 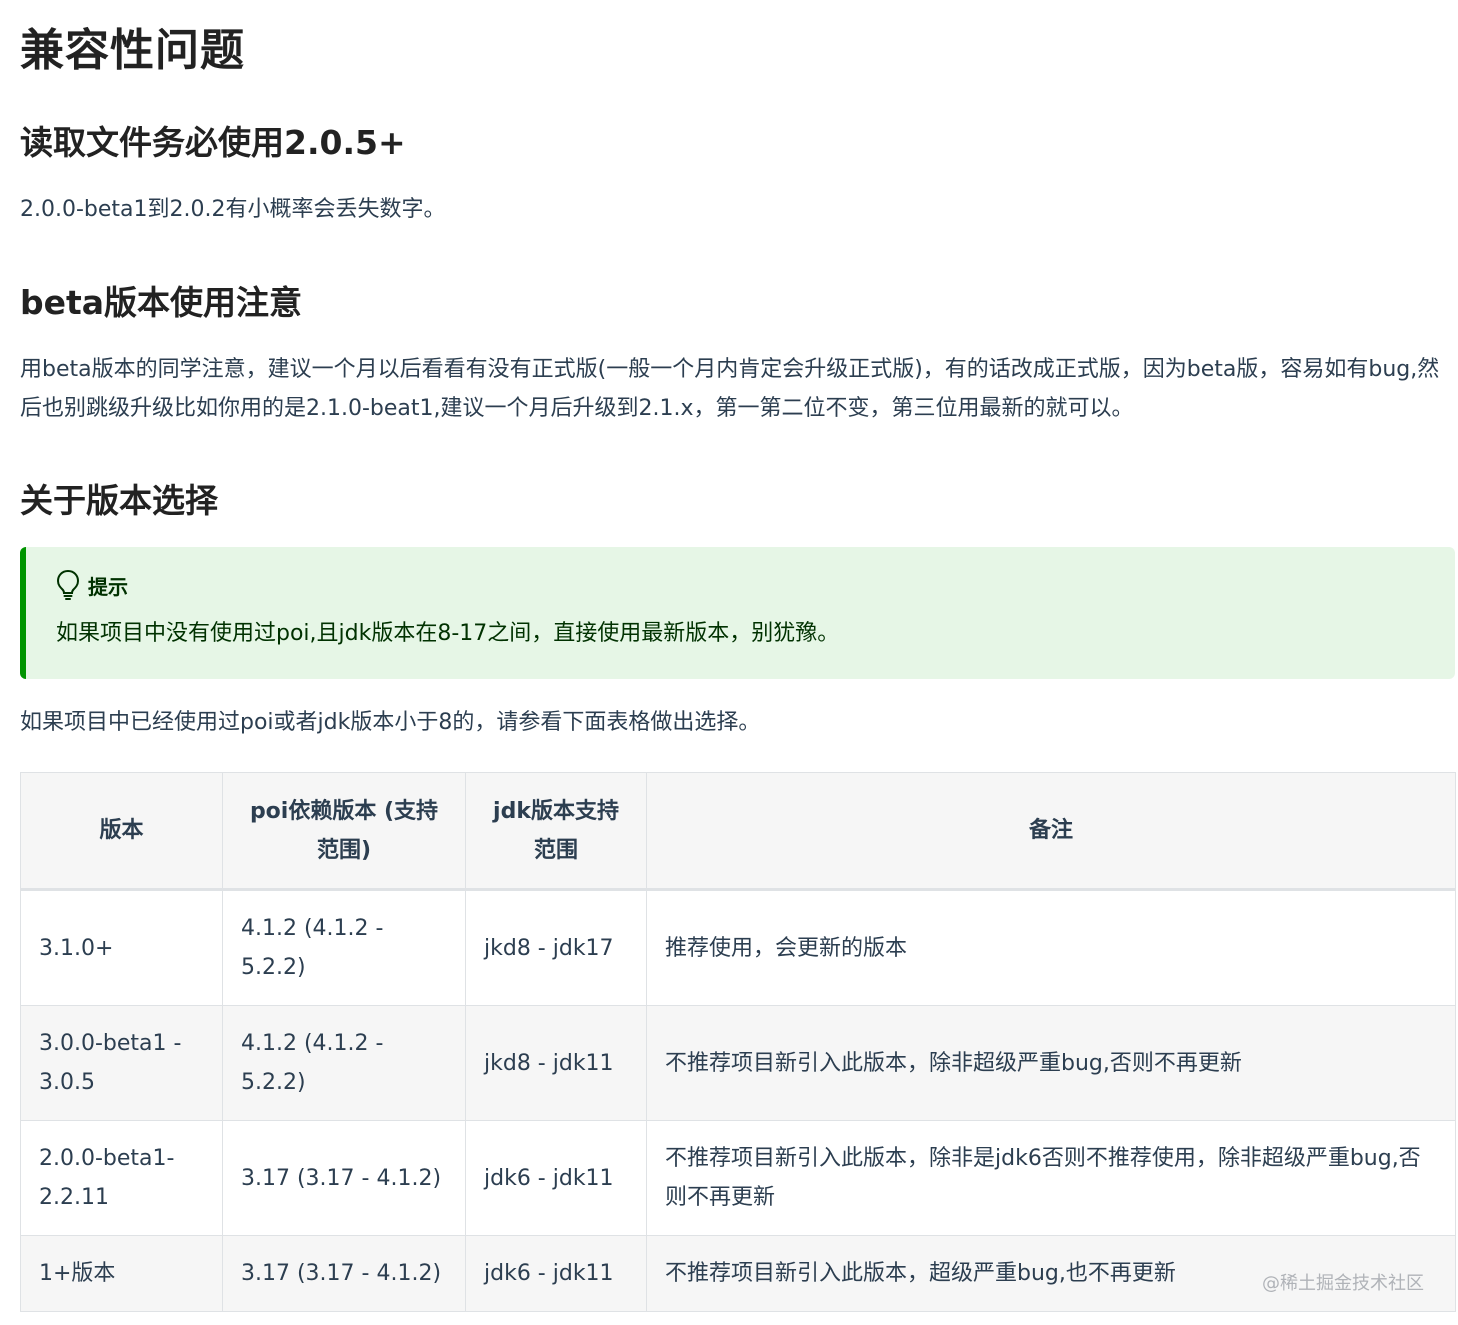 What do you see at coordinates (108, 586) in the screenshot?
I see `tip-title: 提示` at bounding box center [108, 586].